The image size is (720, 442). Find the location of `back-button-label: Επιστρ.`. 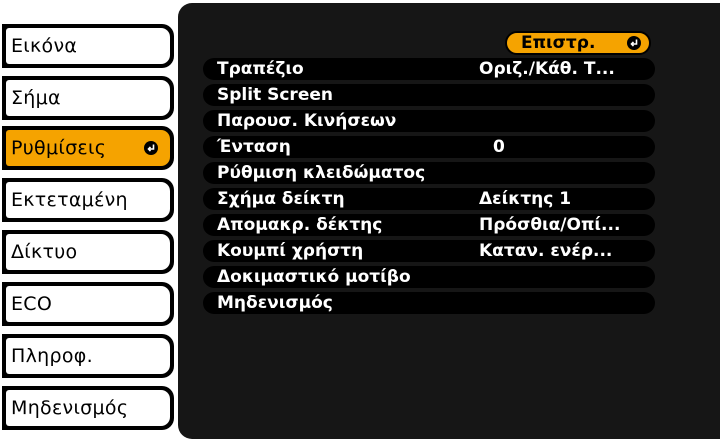

back-button-label: Επιστρ. is located at coordinates (558, 43).